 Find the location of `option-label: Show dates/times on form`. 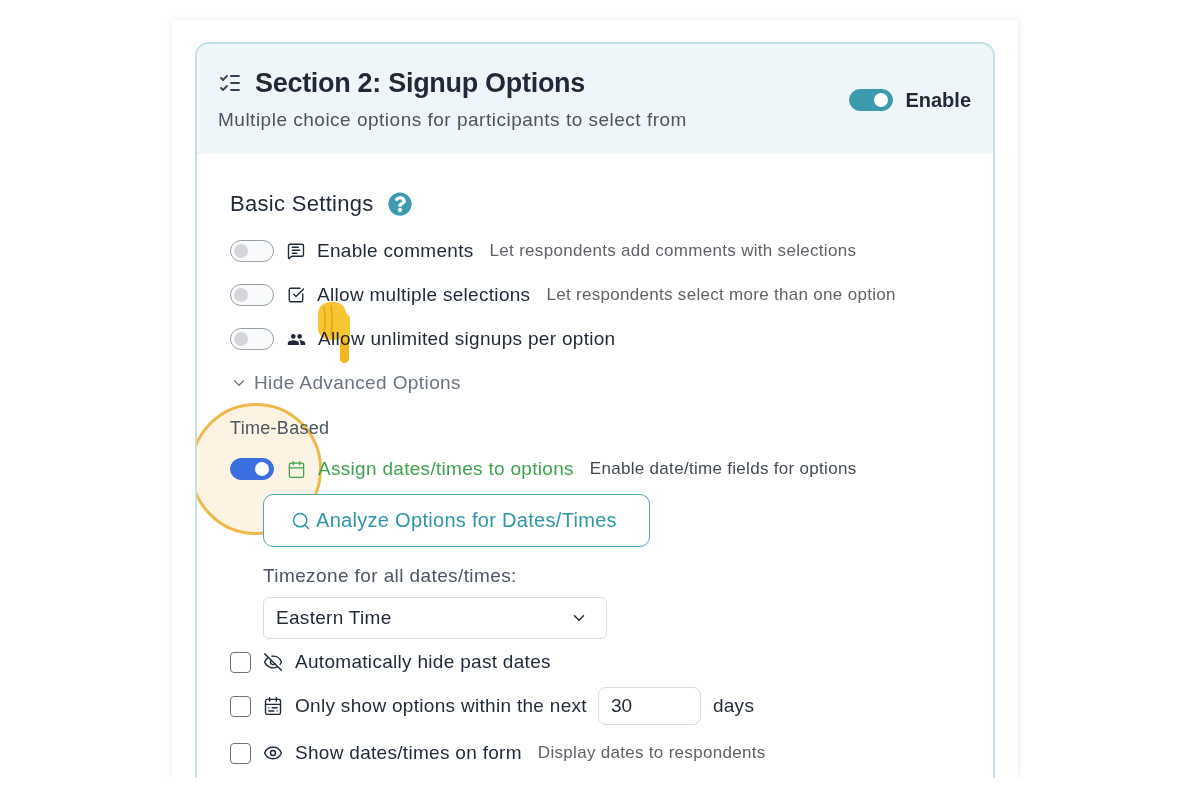

option-label: Show dates/times on form is located at coordinates (408, 753).